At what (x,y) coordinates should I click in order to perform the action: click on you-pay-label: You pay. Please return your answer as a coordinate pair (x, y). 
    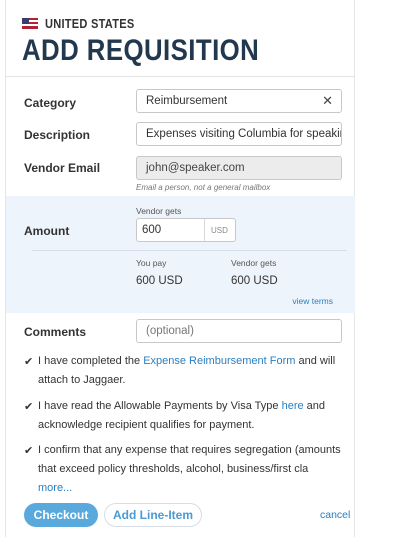
    Looking at the image, I should click on (151, 263).